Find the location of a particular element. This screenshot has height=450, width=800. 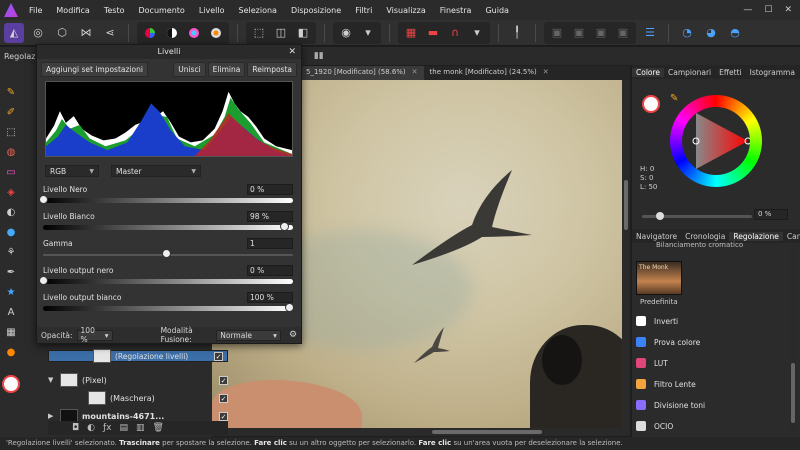

fx-icon: ƒx is located at coordinates (107, 428).